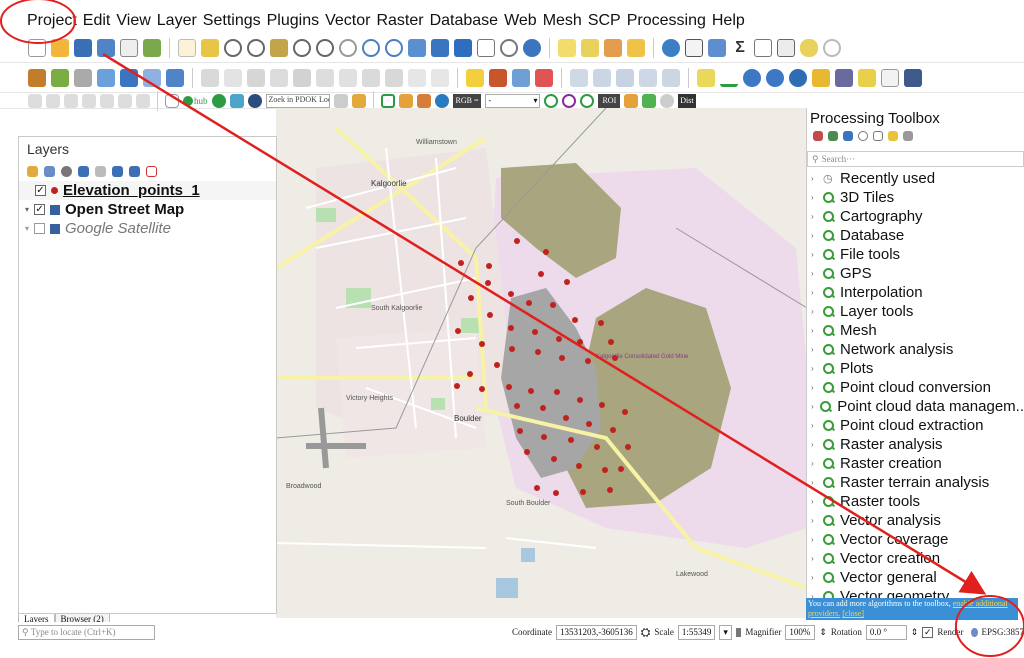  I want to click on filter-icon, so click(83, 171).